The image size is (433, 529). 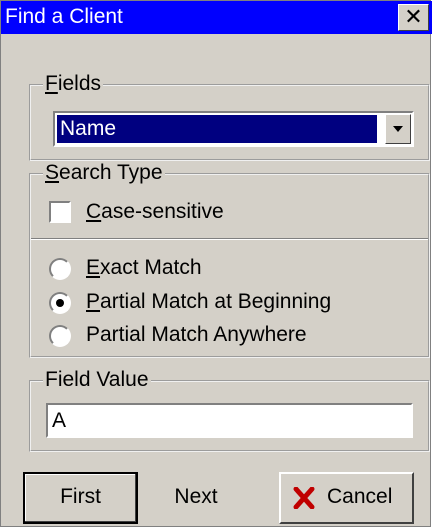 What do you see at coordinates (216, 17) in the screenshot?
I see `title-bar: Find a Client ✕` at bounding box center [216, 17].